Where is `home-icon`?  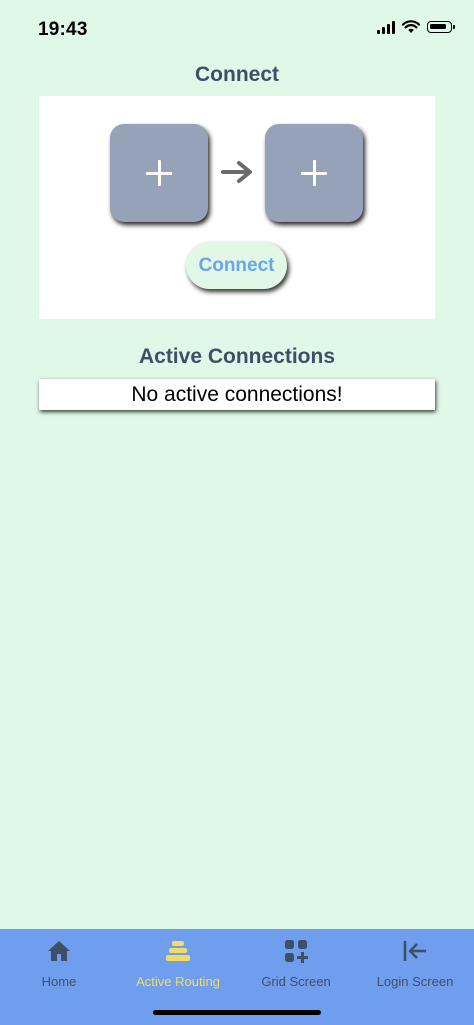
home-icon is located at coordinates (59, 951).